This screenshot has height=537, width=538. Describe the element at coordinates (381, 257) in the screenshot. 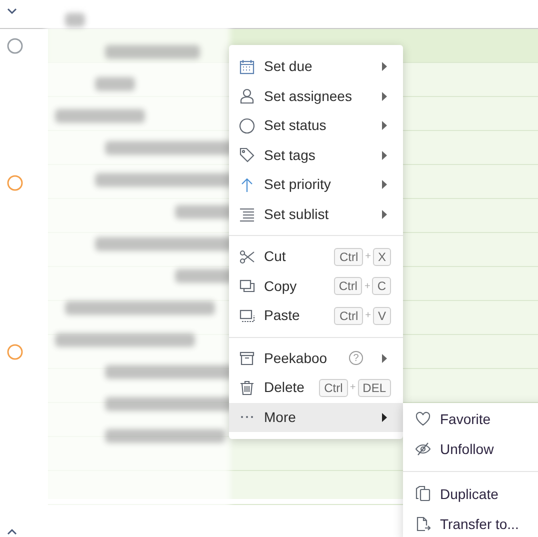

I see `key-label: X` at that location.